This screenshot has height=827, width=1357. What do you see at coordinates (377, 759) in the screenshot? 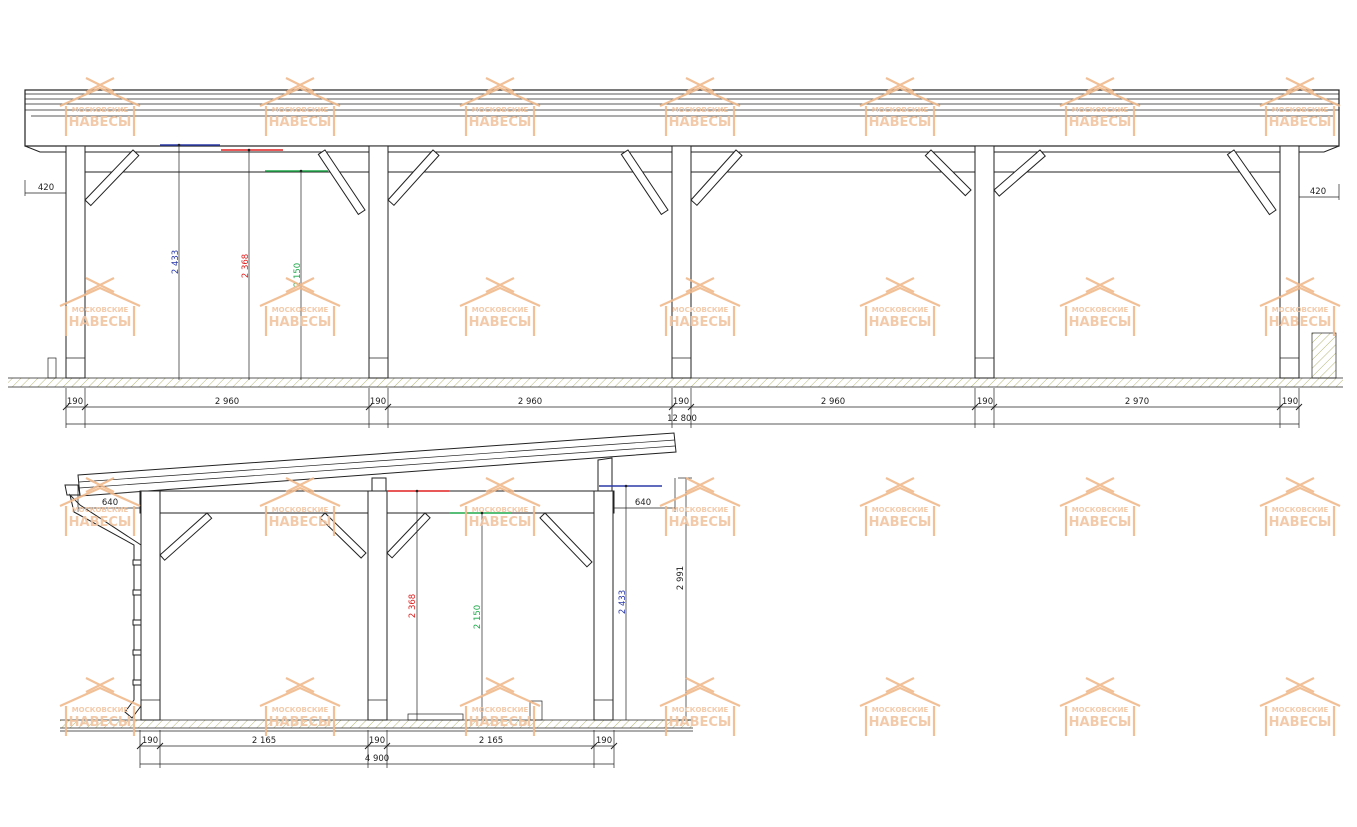
I see `side-total: 4 900` at bounding box center [377, 759].